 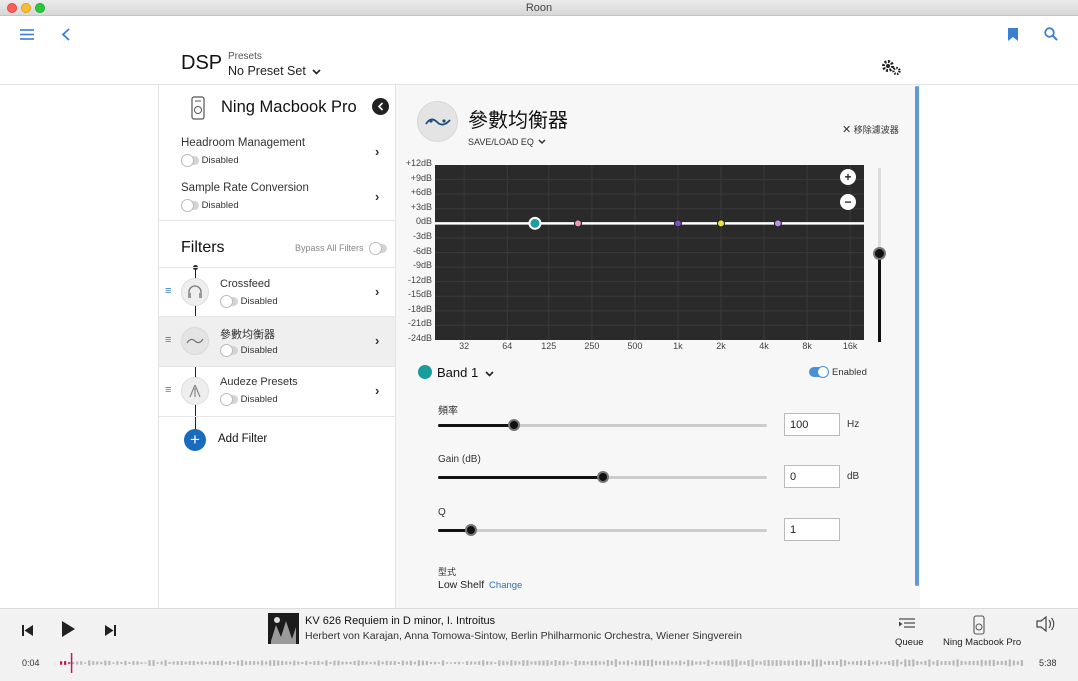 I want to click on zoom-in-button: +, so click(x=848, y=177).